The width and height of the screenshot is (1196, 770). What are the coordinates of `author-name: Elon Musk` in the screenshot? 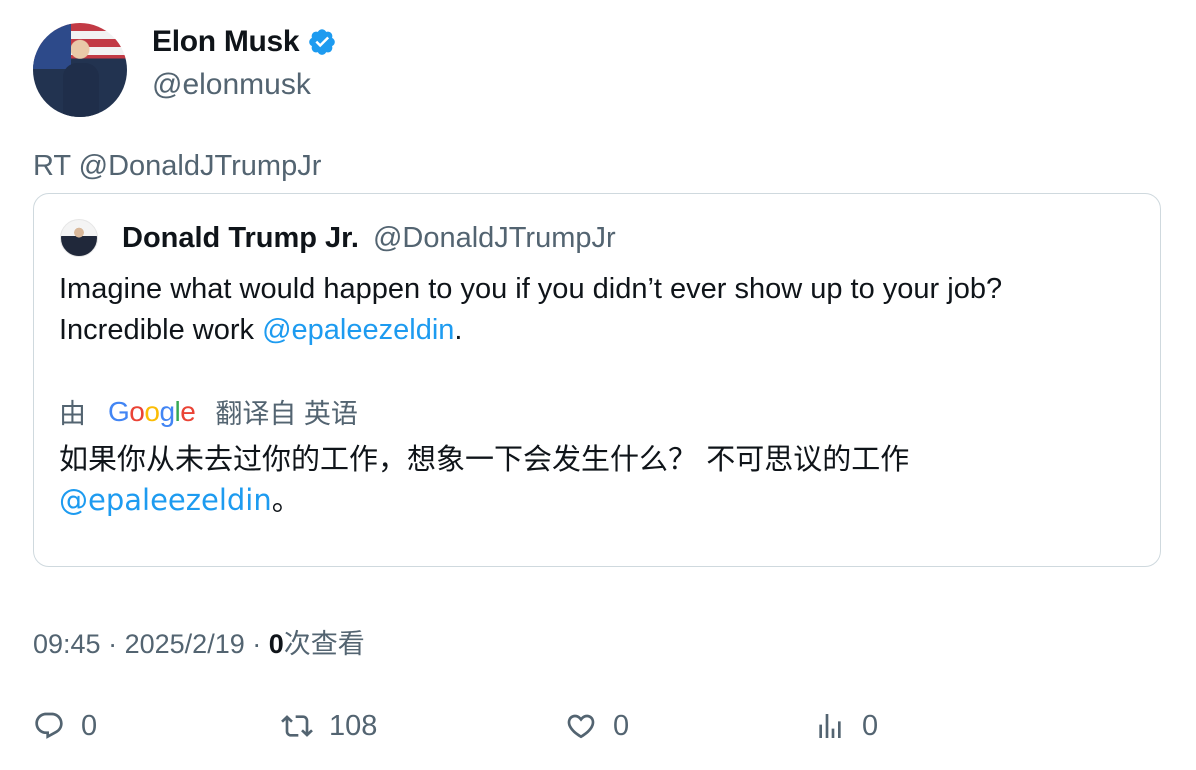 It's located at (226, 42).